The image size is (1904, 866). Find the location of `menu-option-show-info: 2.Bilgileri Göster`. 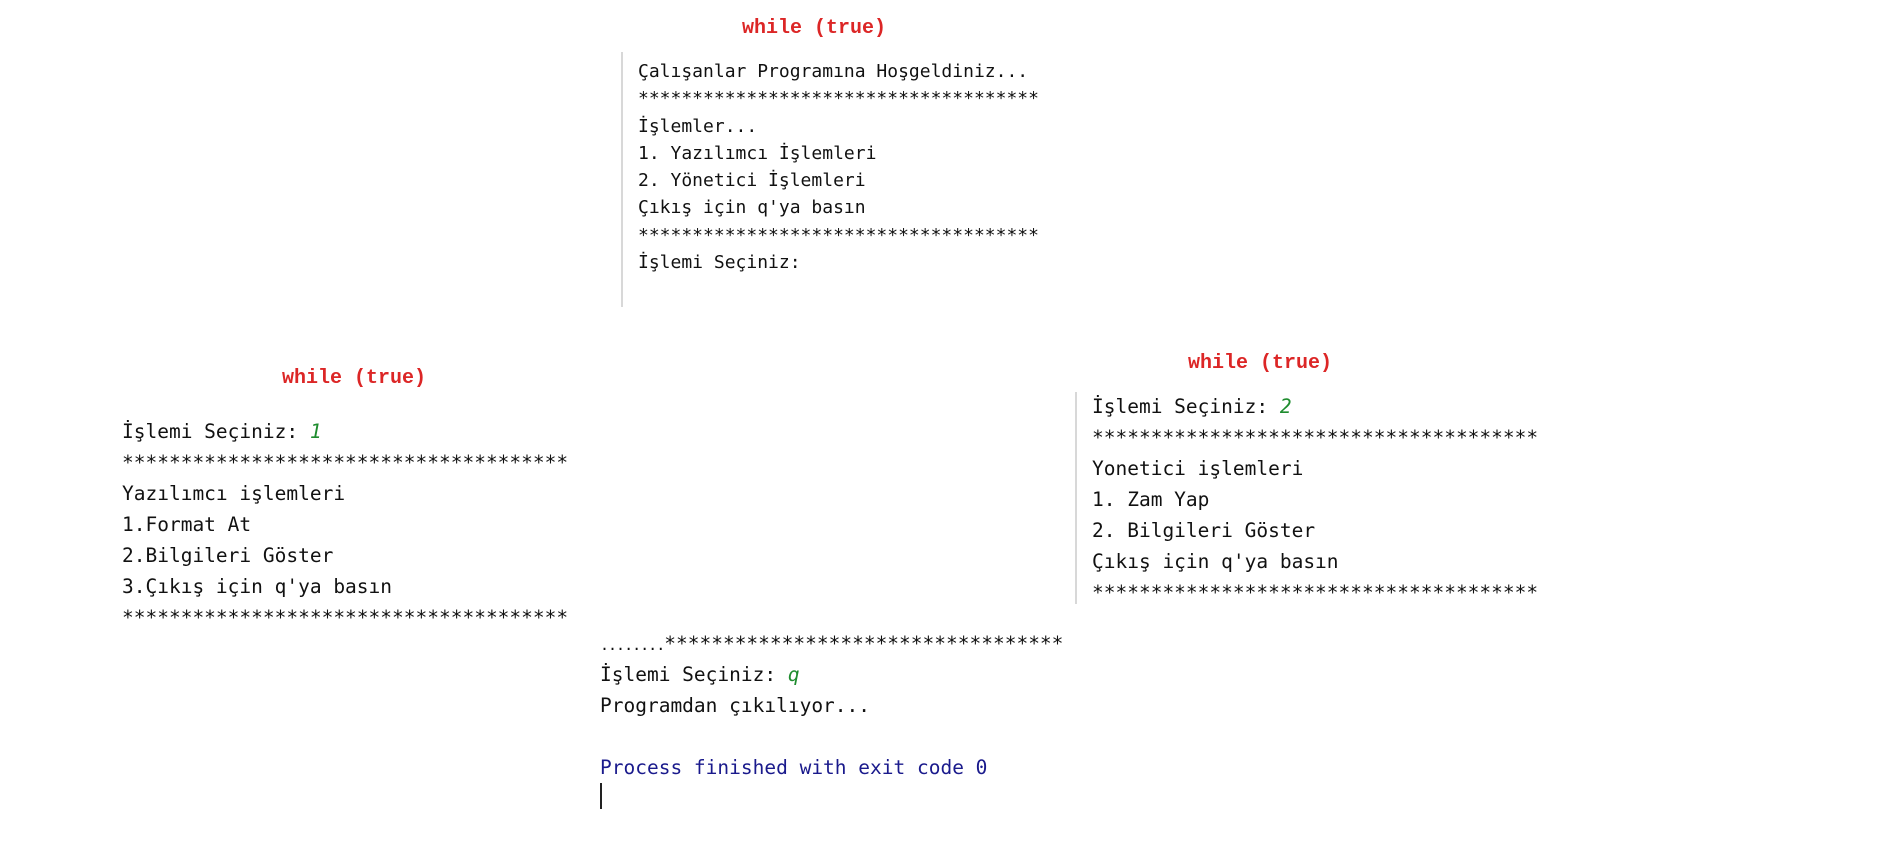

menu-option-show-info: 2.Bilgileri Göster is located at coordinates (228, 555).